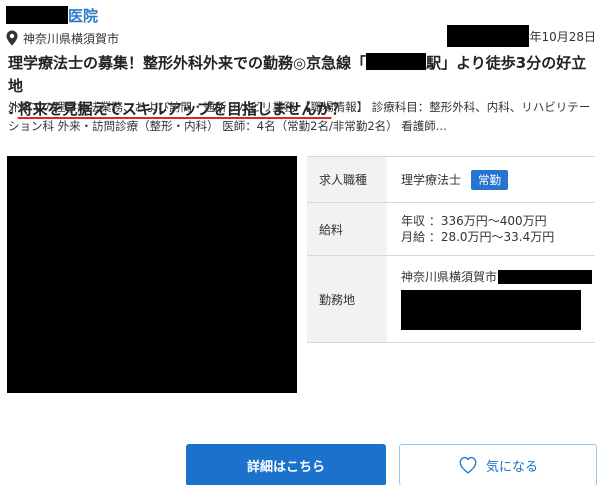 The image size is (600, 485). I want to click on job-type-cell: 理学療法士 常勤, so click(491, 180).